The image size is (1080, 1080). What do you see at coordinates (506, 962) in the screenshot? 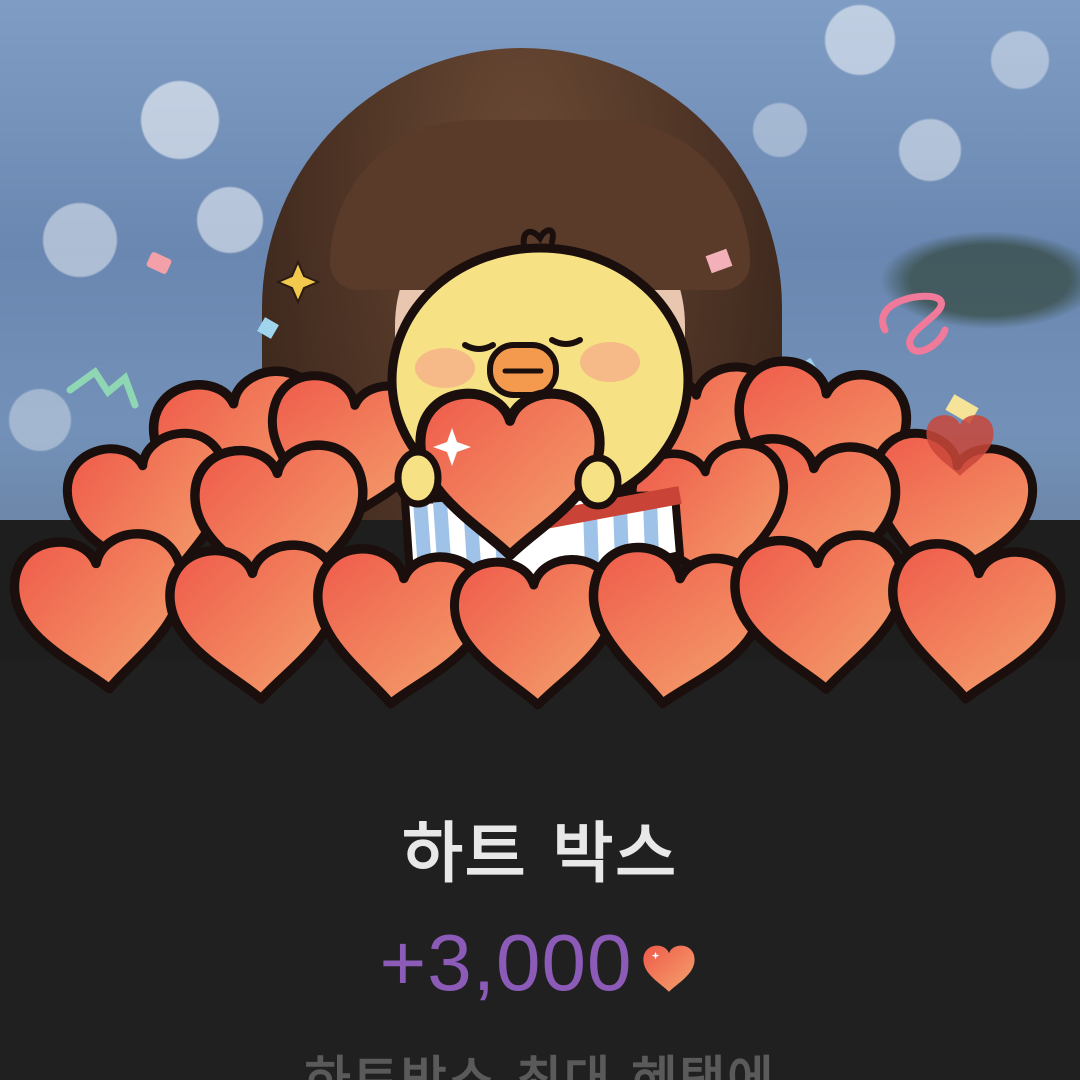
I see `reward-amount: +3,000` at bounding box center [506, 962].